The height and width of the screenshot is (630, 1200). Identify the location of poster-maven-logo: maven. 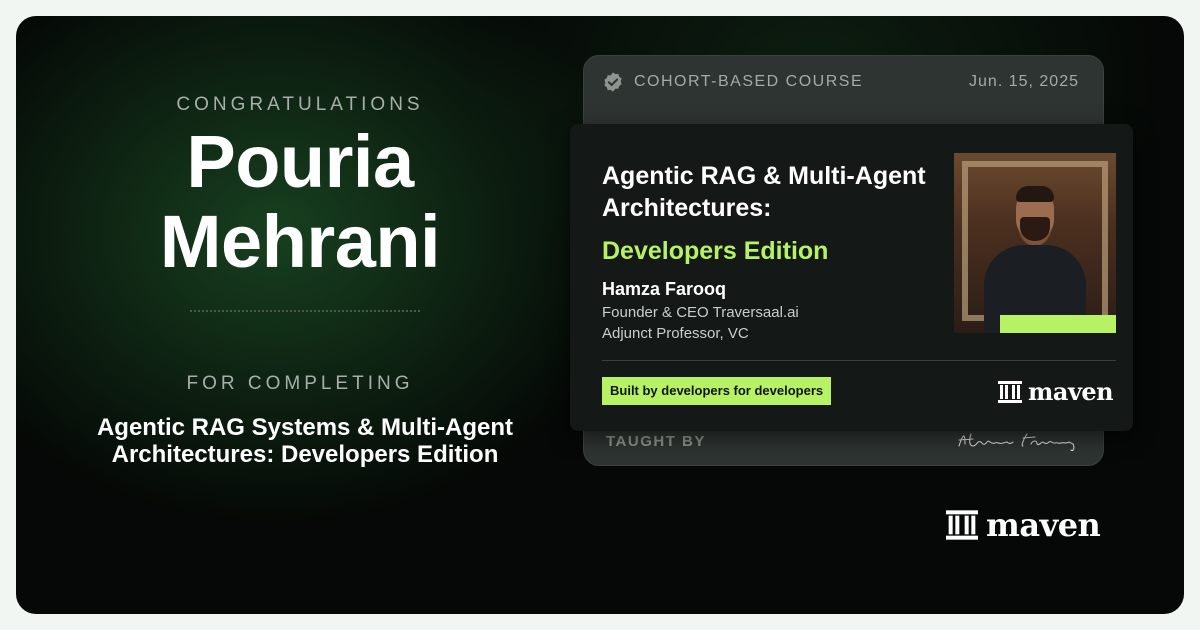
(1056, 391).